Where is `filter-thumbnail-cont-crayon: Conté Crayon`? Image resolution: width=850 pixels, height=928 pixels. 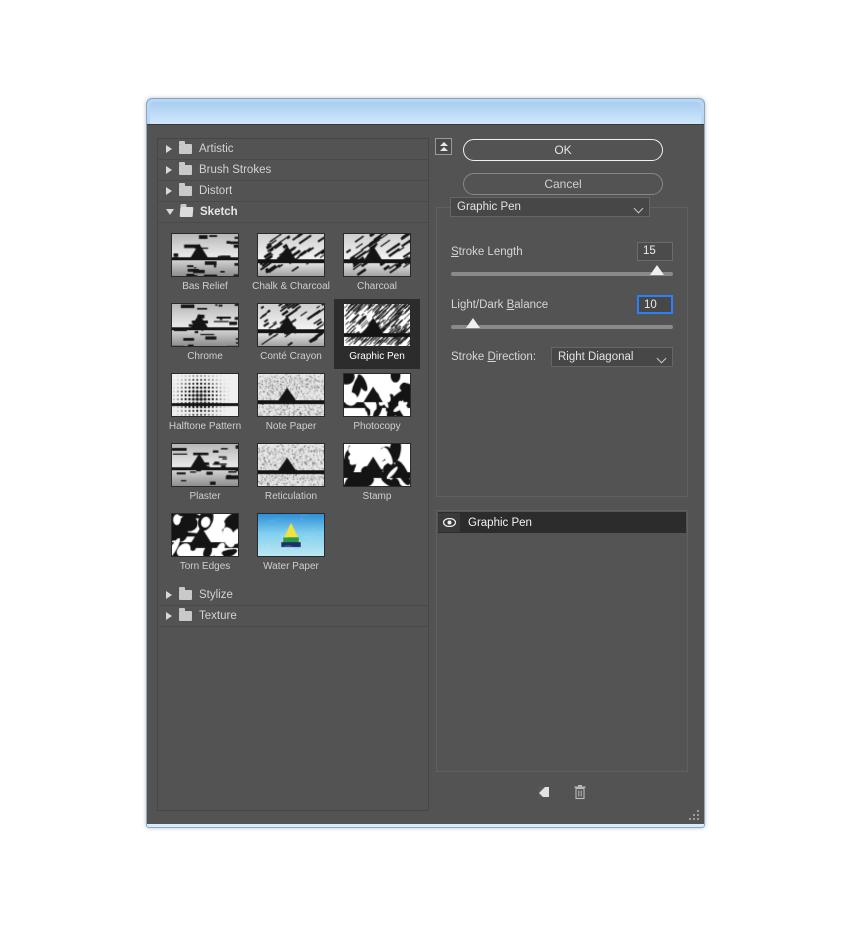
filter-thumbnail-cont-crayon: Conté Crayon is located at coordinates (291, 334).